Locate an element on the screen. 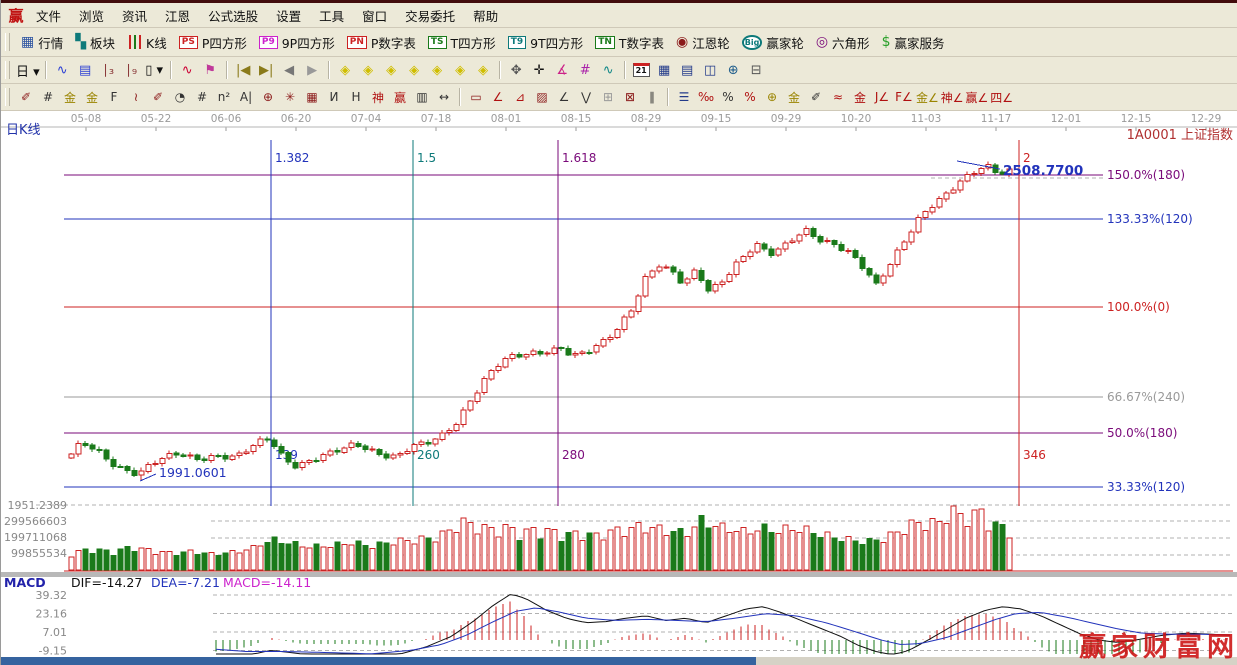 Image resolution: width=1237 pixels, height=665 pixels. bars-3-icon: ∣₃ is located at coordinates (108, 70).